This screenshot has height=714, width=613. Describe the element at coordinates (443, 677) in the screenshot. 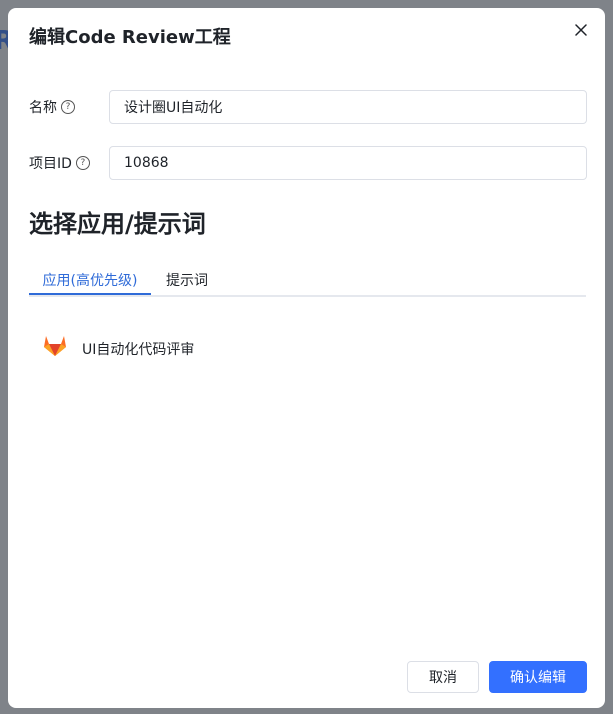

I see `cancel-button: 取消` at that location.